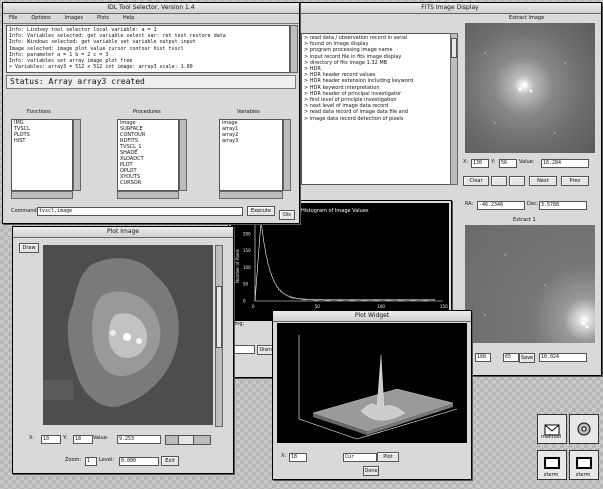 Image resolution: width=603 pixels, height=489 pixels. Describe the element at coordinates (565, 163) in the screenshot. I see `extract-value-field: 16.284` at that location.